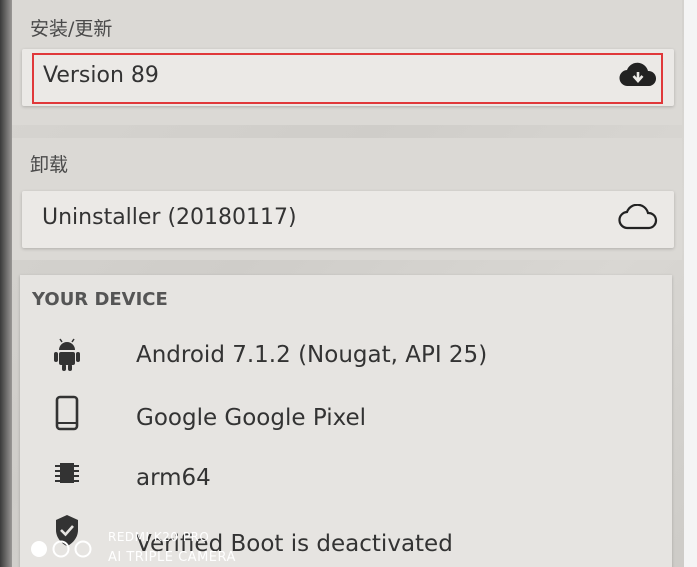 Image resolution: width=697 pixels, height=567 pixels. Describe the element at coordinates (71, 29) in the screenshot. I see `install-section-title: 安装/更新` at that location.